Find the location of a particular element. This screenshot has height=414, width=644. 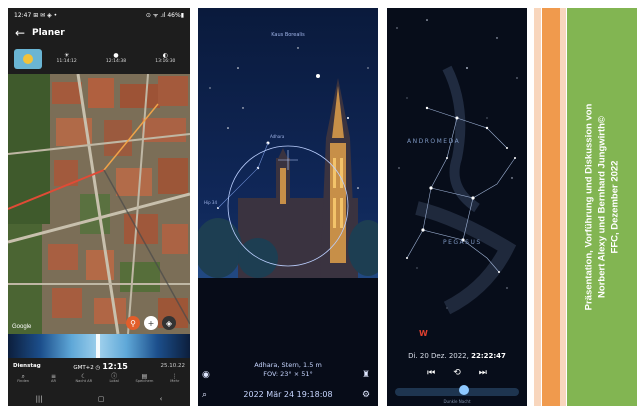

nav-label: AR is located at coordinates (53, 381).